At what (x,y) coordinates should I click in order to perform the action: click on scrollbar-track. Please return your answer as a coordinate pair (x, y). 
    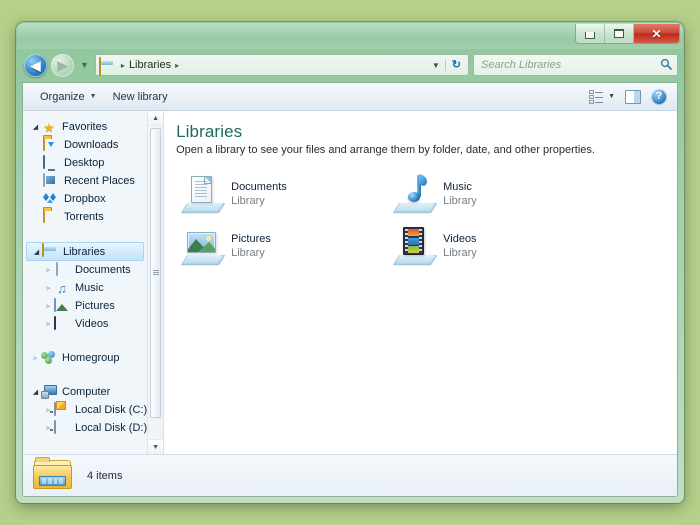
    Looking at the image, I should click on (155, 282).